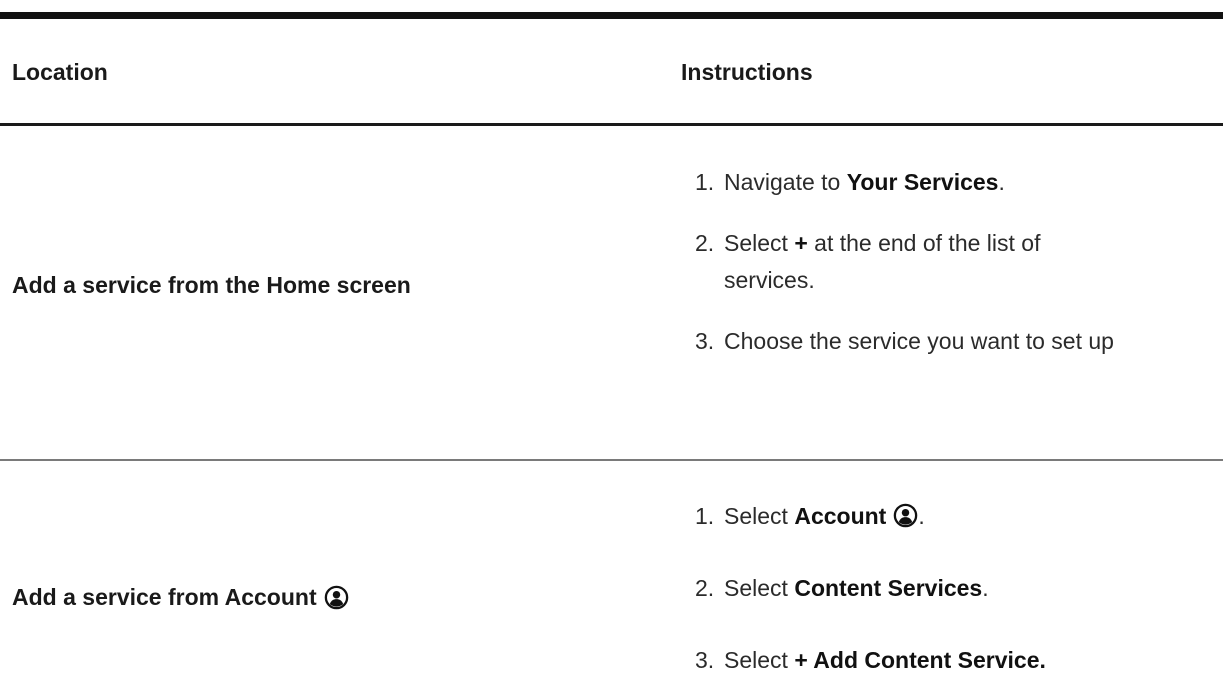 This screenshot has width=1223, height=684. I want to click on step-bold-text: + Add Content Service., so click(920, 660).